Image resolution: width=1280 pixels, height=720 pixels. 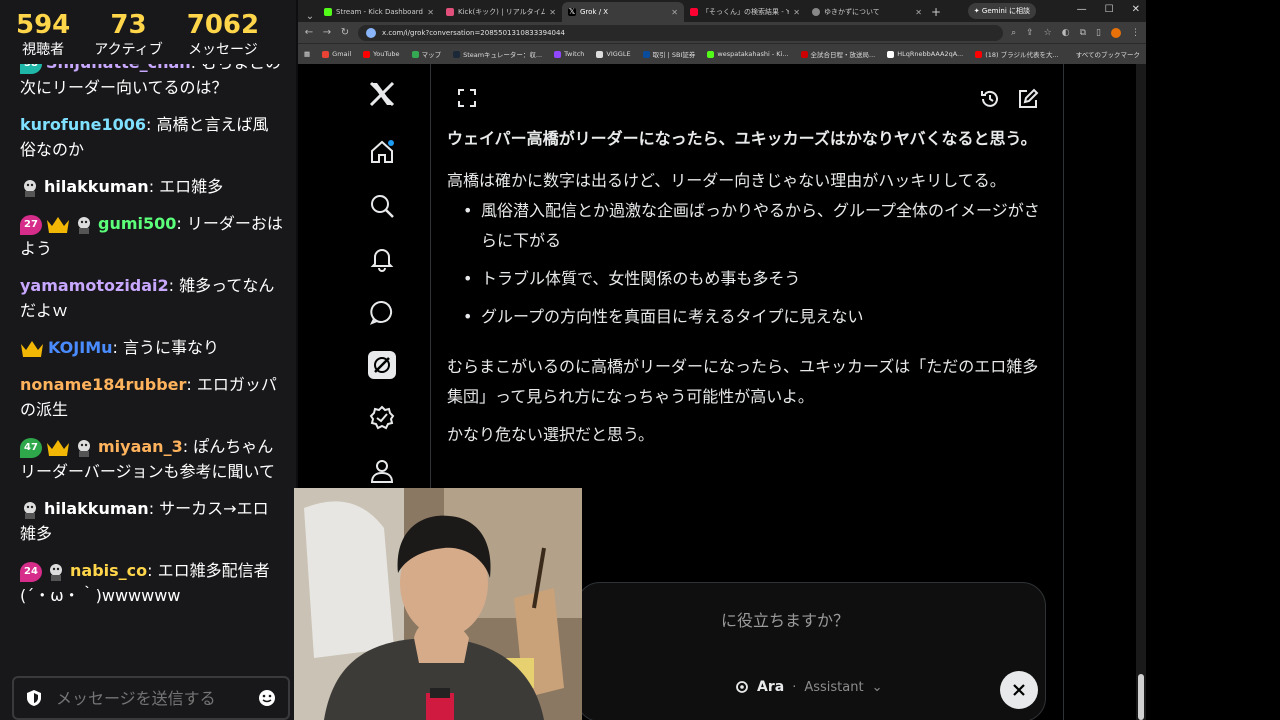 What do you see at coordinates (867, 12) in the screenshot?
I see `tab-yukikazu: ゆきかずについて ✕` at bounding box center [867, 12].